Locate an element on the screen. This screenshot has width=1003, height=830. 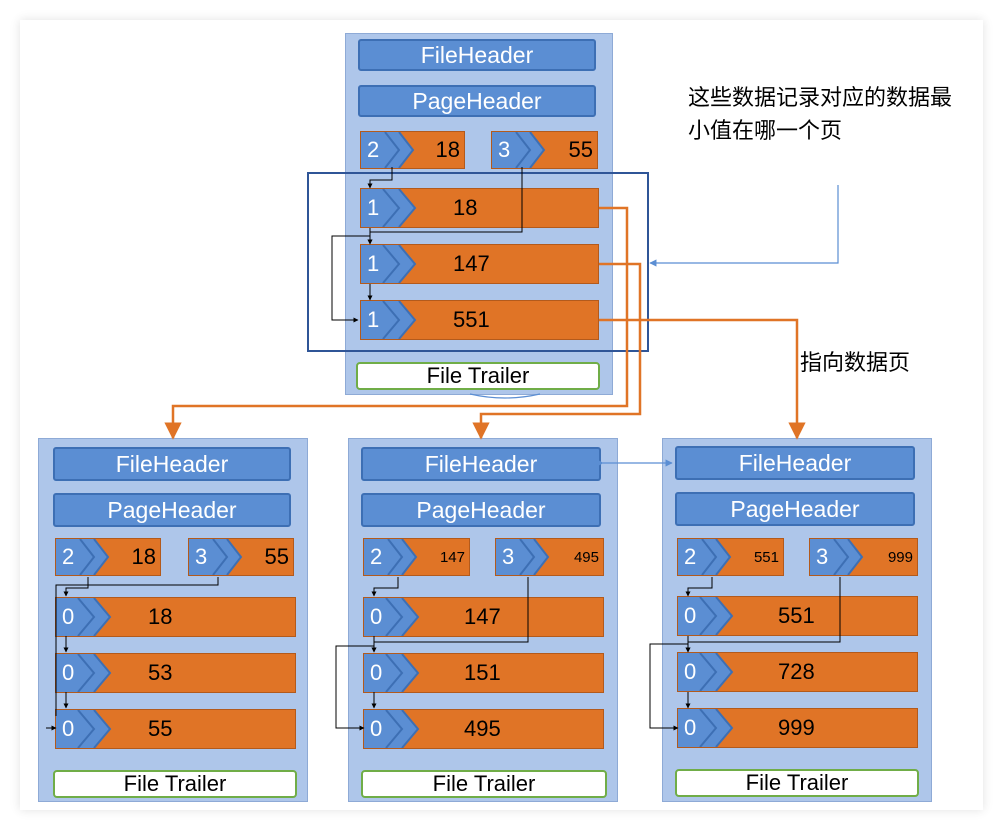
min-value-annotation: 这些数据记录对应的数据最小值在哪一个页 is located at coordinates (820, 115).